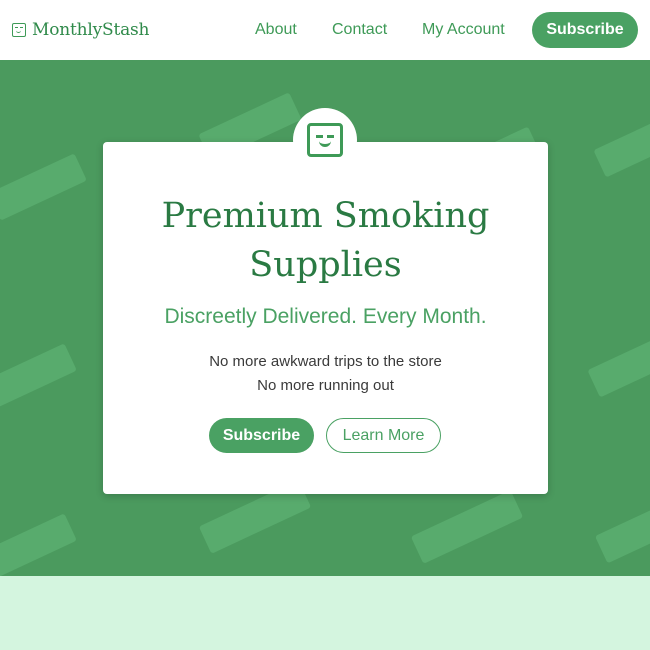 Image resolution: width=650 pixels, height=650 pixels. I want to click on nav-my-account-link: My Account, so click(463, 30).